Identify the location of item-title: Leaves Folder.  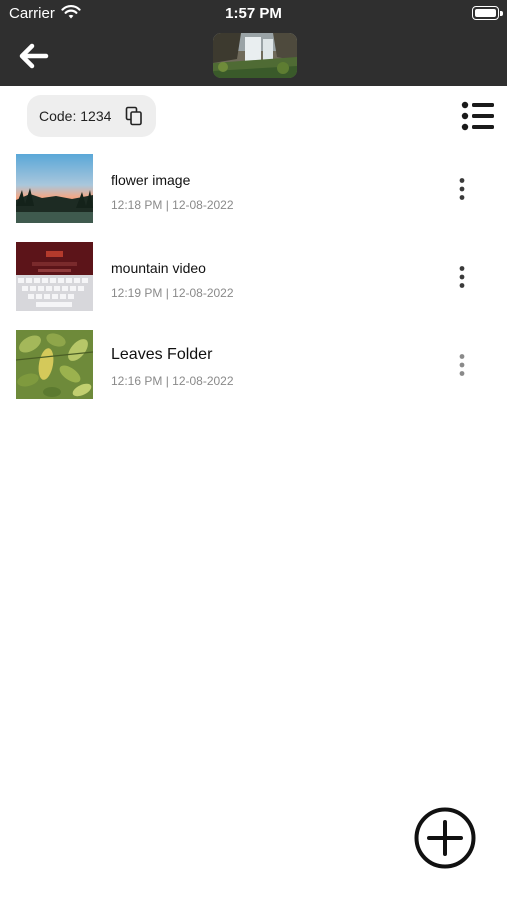
(162, 354).